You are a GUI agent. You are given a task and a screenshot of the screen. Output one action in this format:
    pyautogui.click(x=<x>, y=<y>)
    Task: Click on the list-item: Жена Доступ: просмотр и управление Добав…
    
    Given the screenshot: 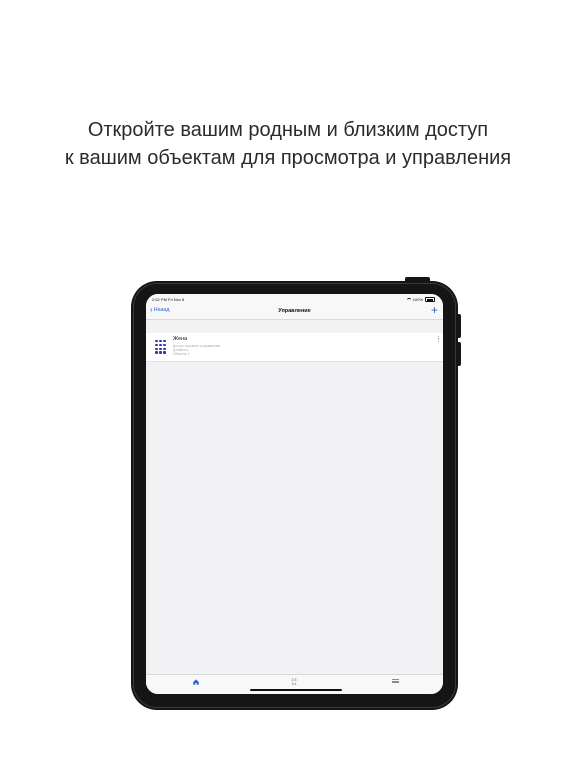 What is the action you would take?
    pyautogui.click(x=294, y=347)
    